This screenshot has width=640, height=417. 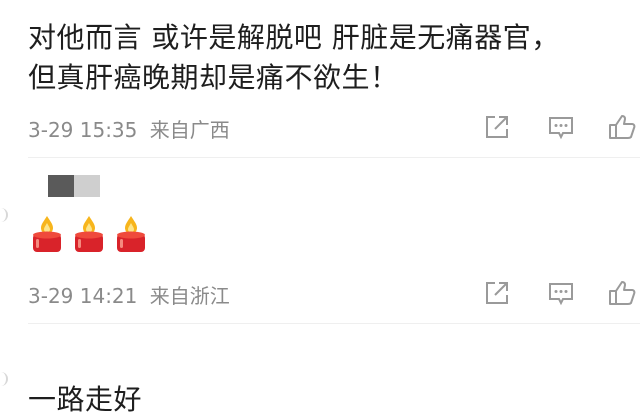 I want to click on comment-time: 3-29 14:21, so click(x=83, y=296).